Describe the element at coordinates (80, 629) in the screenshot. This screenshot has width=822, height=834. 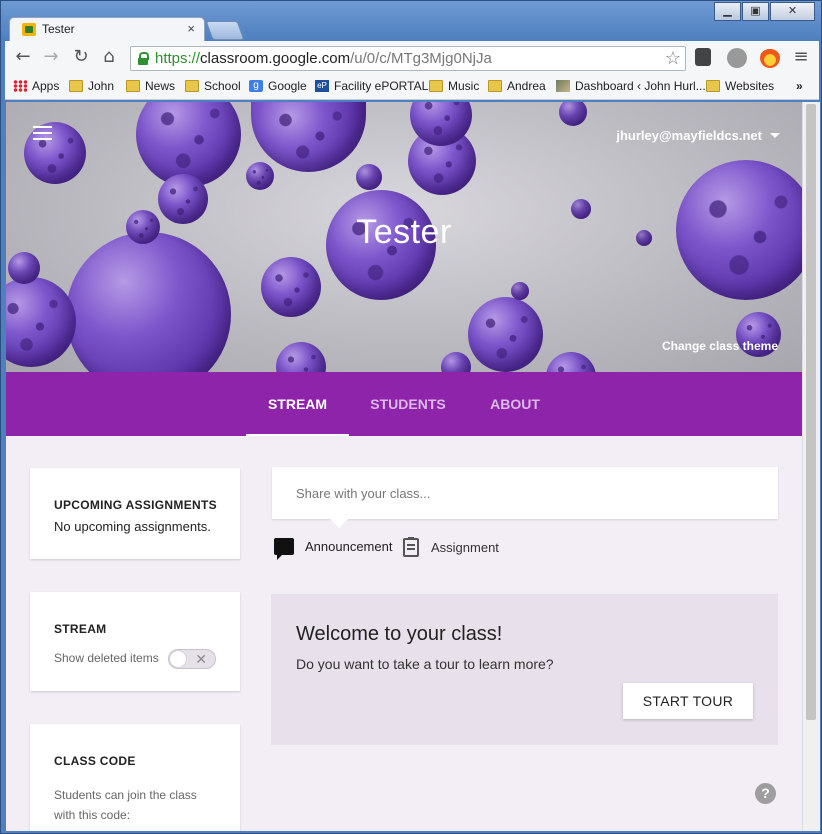
I see `stream-card-title: STREAM` at that location.